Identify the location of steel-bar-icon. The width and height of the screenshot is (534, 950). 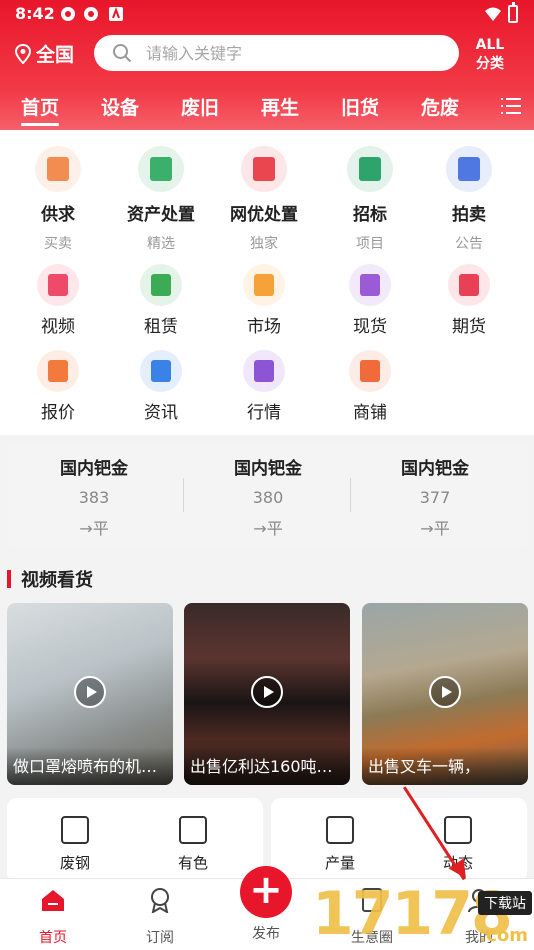
(75, 830).